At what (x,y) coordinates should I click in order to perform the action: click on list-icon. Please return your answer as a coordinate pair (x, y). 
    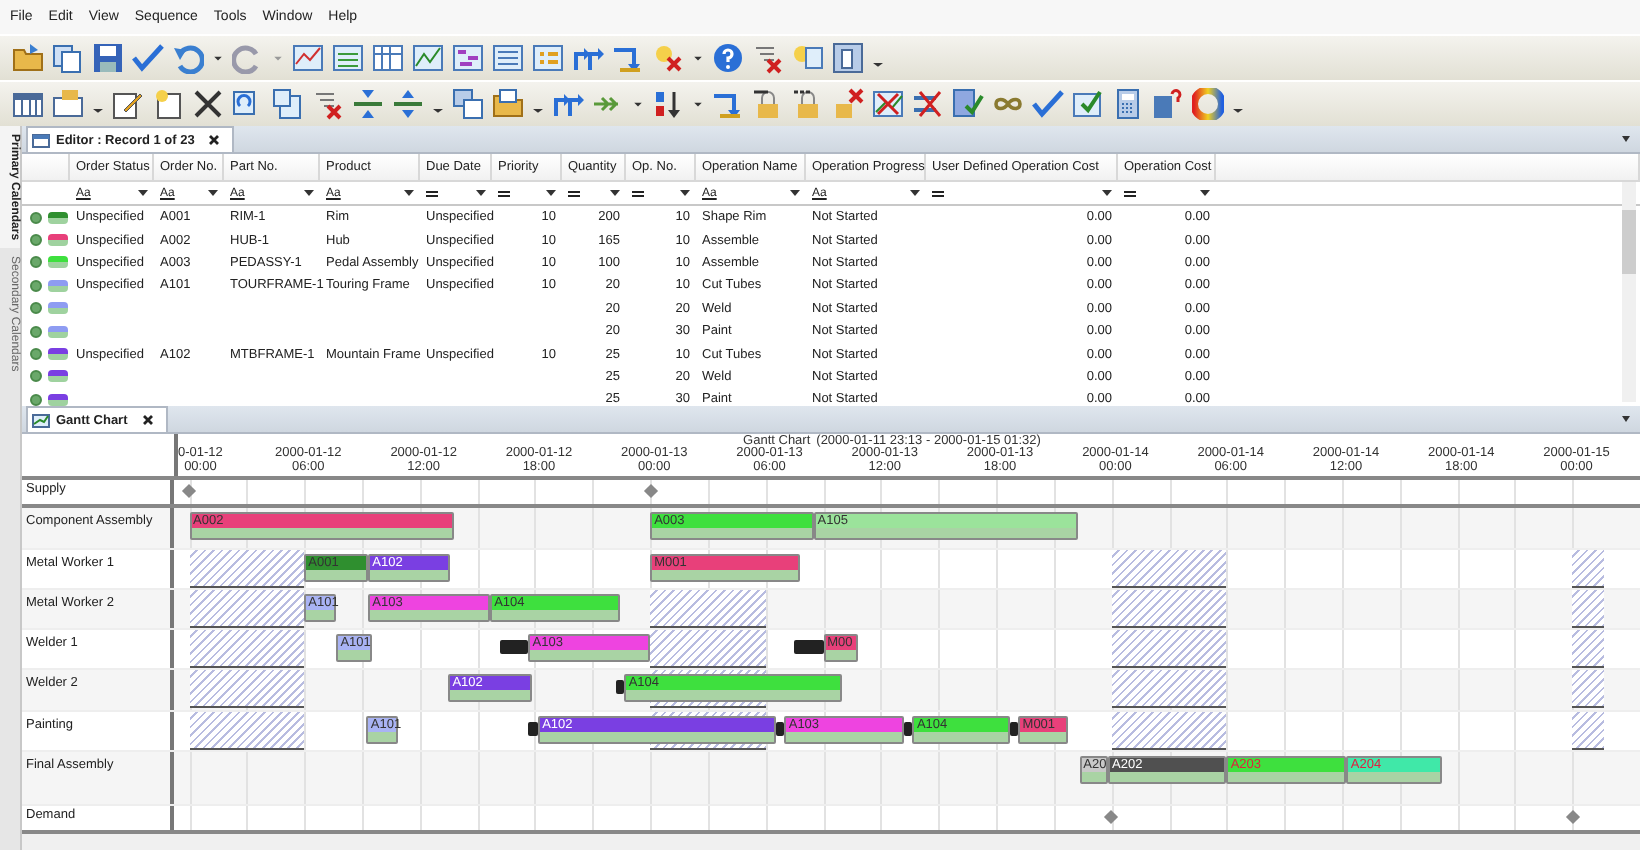
    Looking at the image, I should click on (548, 58).